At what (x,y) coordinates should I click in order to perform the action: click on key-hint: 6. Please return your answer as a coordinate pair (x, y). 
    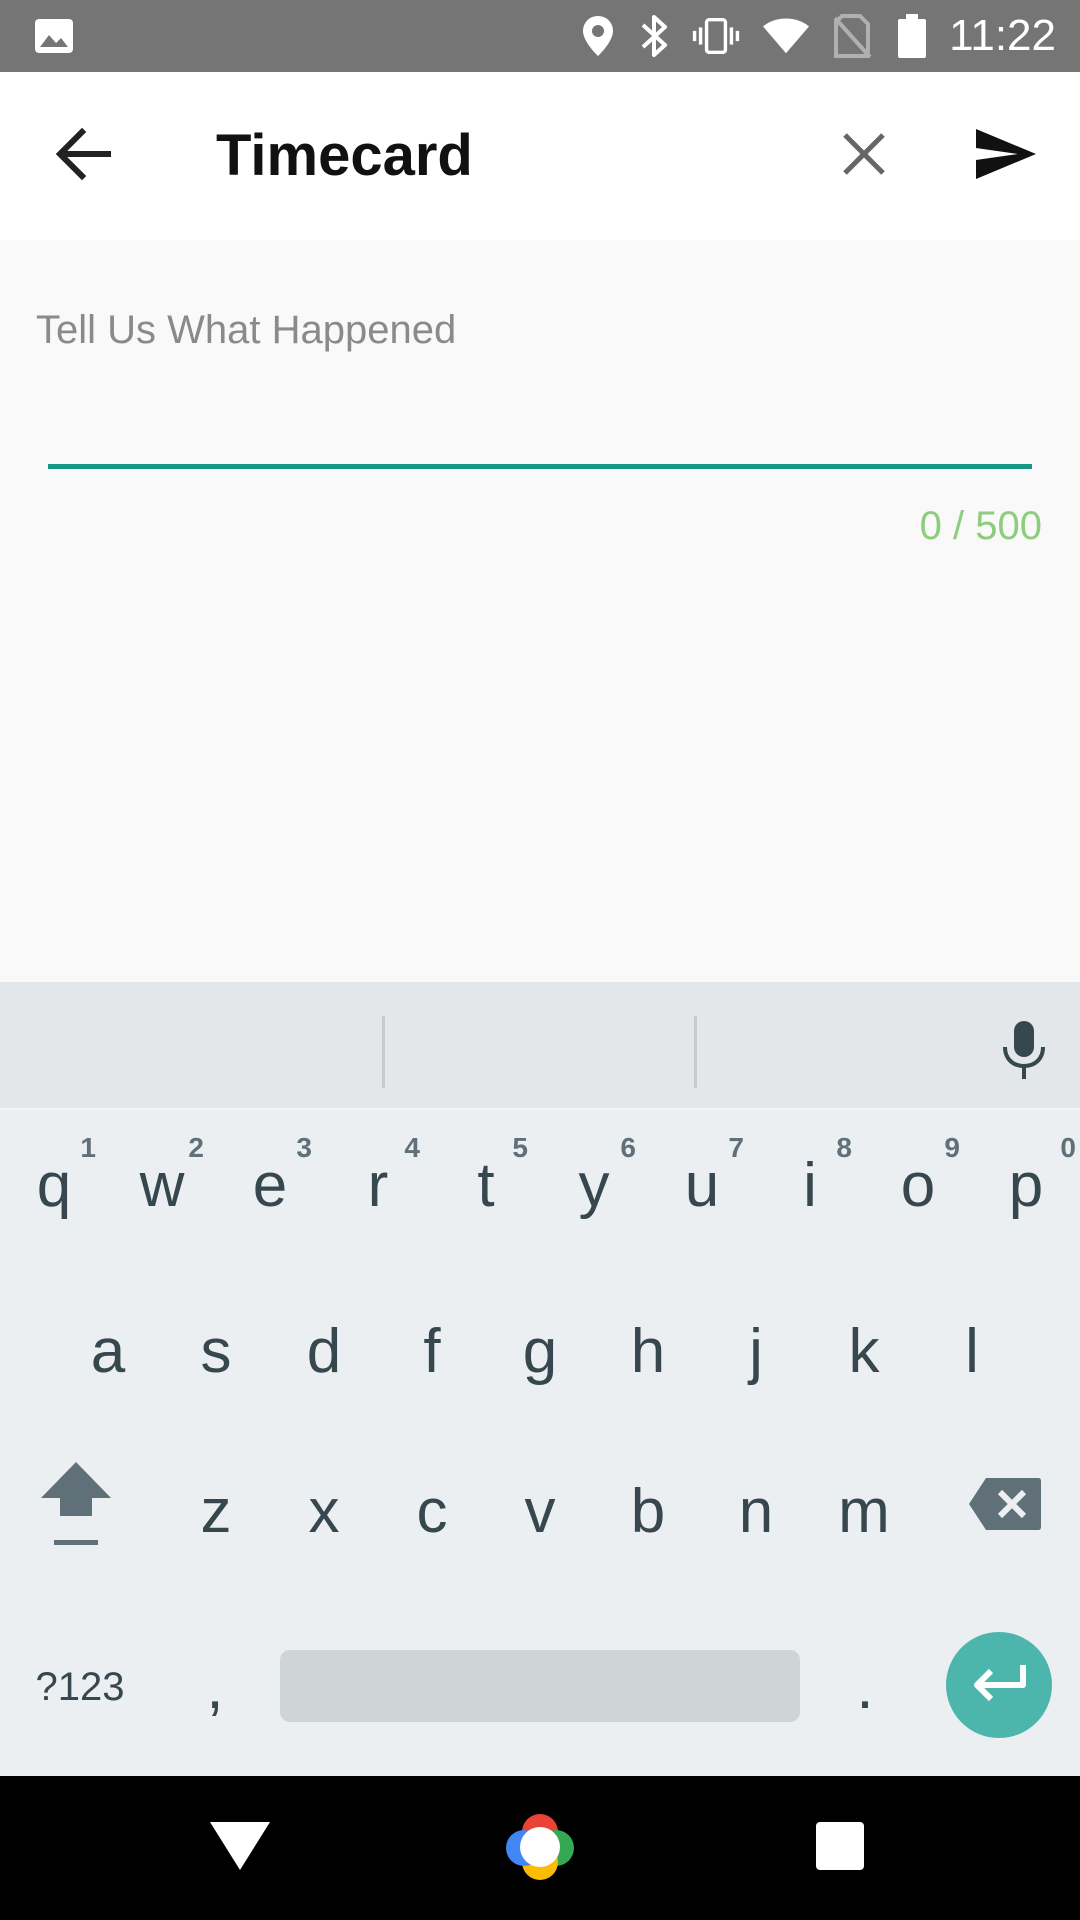
    Looking at the image, I should click on (628, 1147).